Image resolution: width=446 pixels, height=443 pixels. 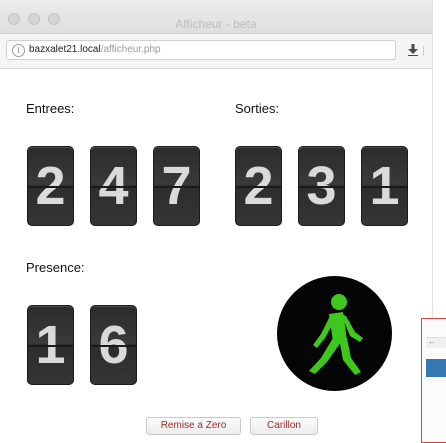 What do you see at coordinates (436, 368) in the screenshot?
I see `background-window-header` at bounding box center [436, 368].